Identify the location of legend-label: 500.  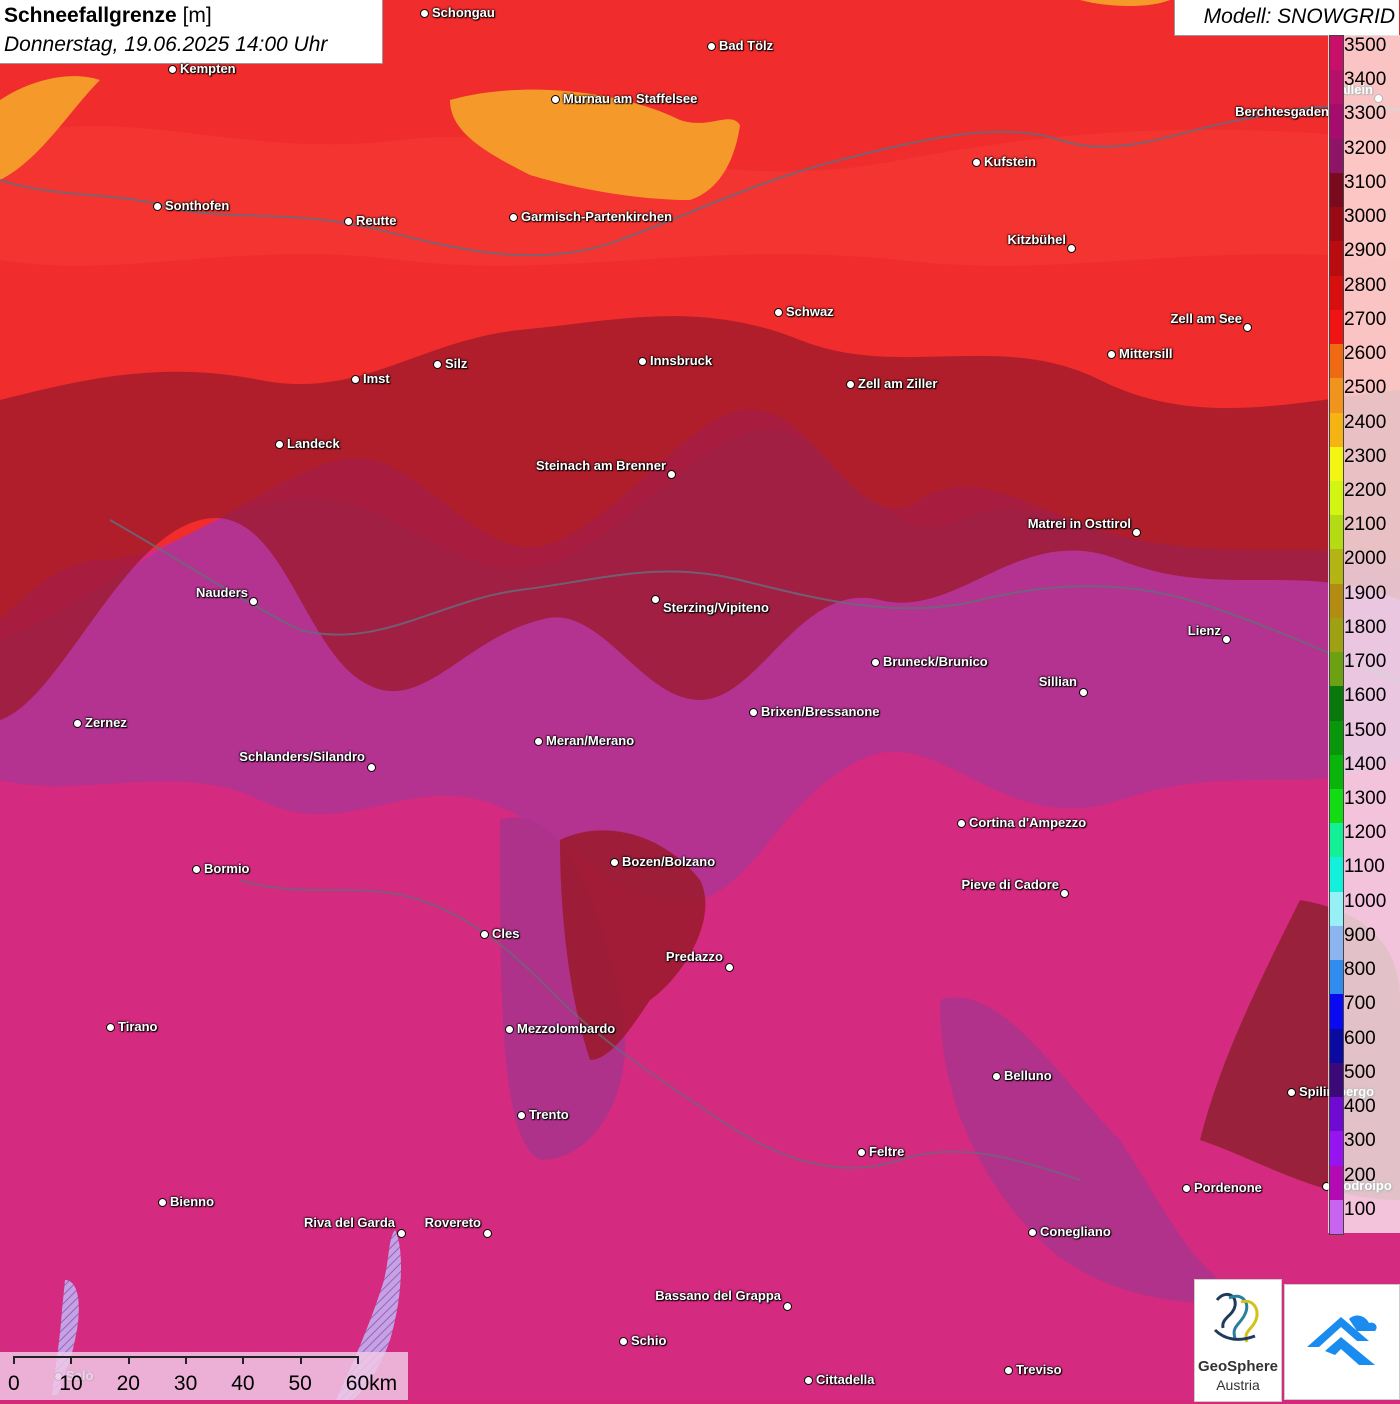
(1360, 1072).